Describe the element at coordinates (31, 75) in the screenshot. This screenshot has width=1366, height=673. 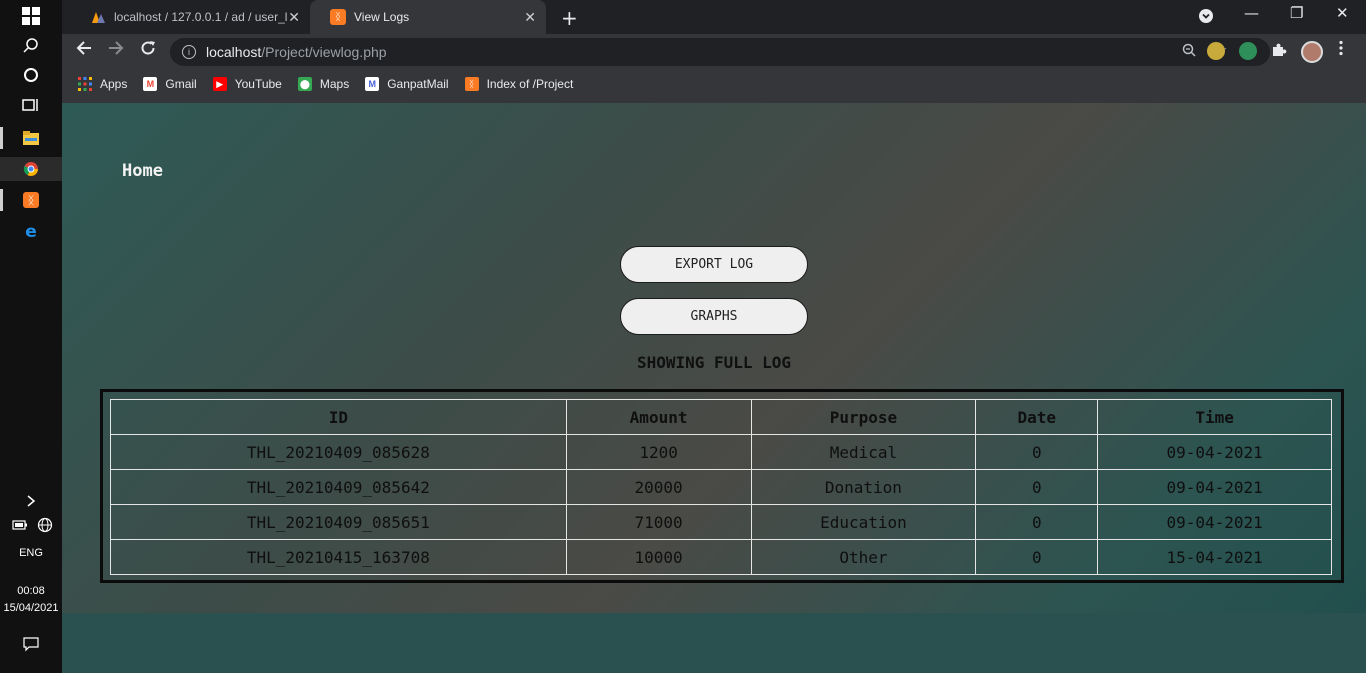
I see `cortana-icon` at that location.